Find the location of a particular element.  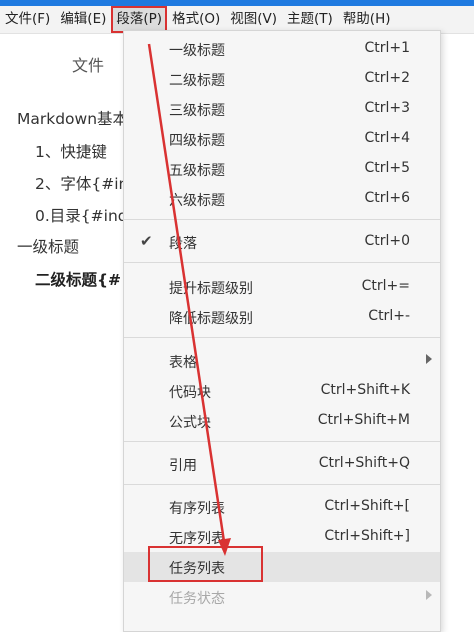

menu-item-shortcut: Ctrl+- is located at coordinates (389, 316).